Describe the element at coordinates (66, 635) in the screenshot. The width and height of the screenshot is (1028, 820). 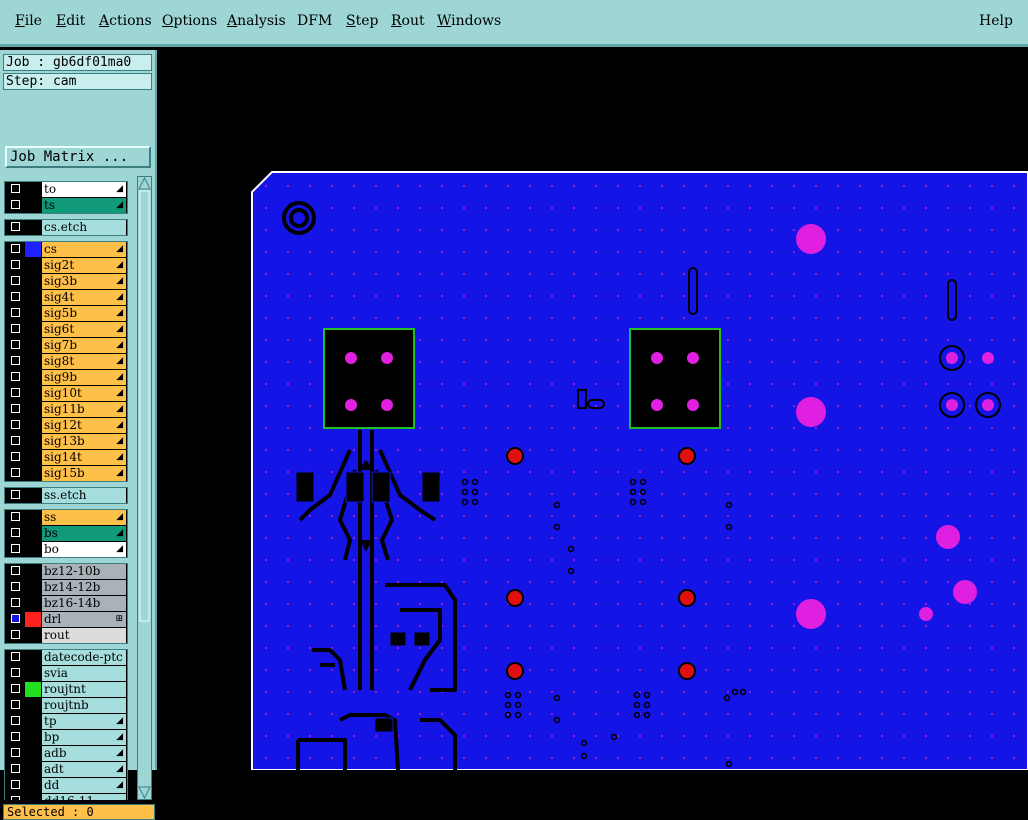
I see `layer-row-rout: rout` at that location.